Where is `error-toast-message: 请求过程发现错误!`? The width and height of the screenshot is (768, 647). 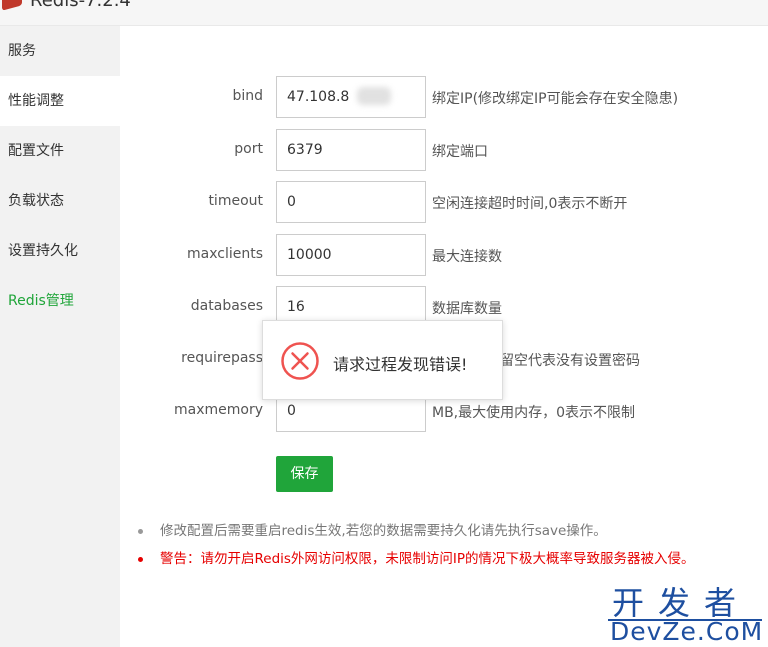
error-toast-message: 请求过程发现错误! is located at coordinates (400, 364).